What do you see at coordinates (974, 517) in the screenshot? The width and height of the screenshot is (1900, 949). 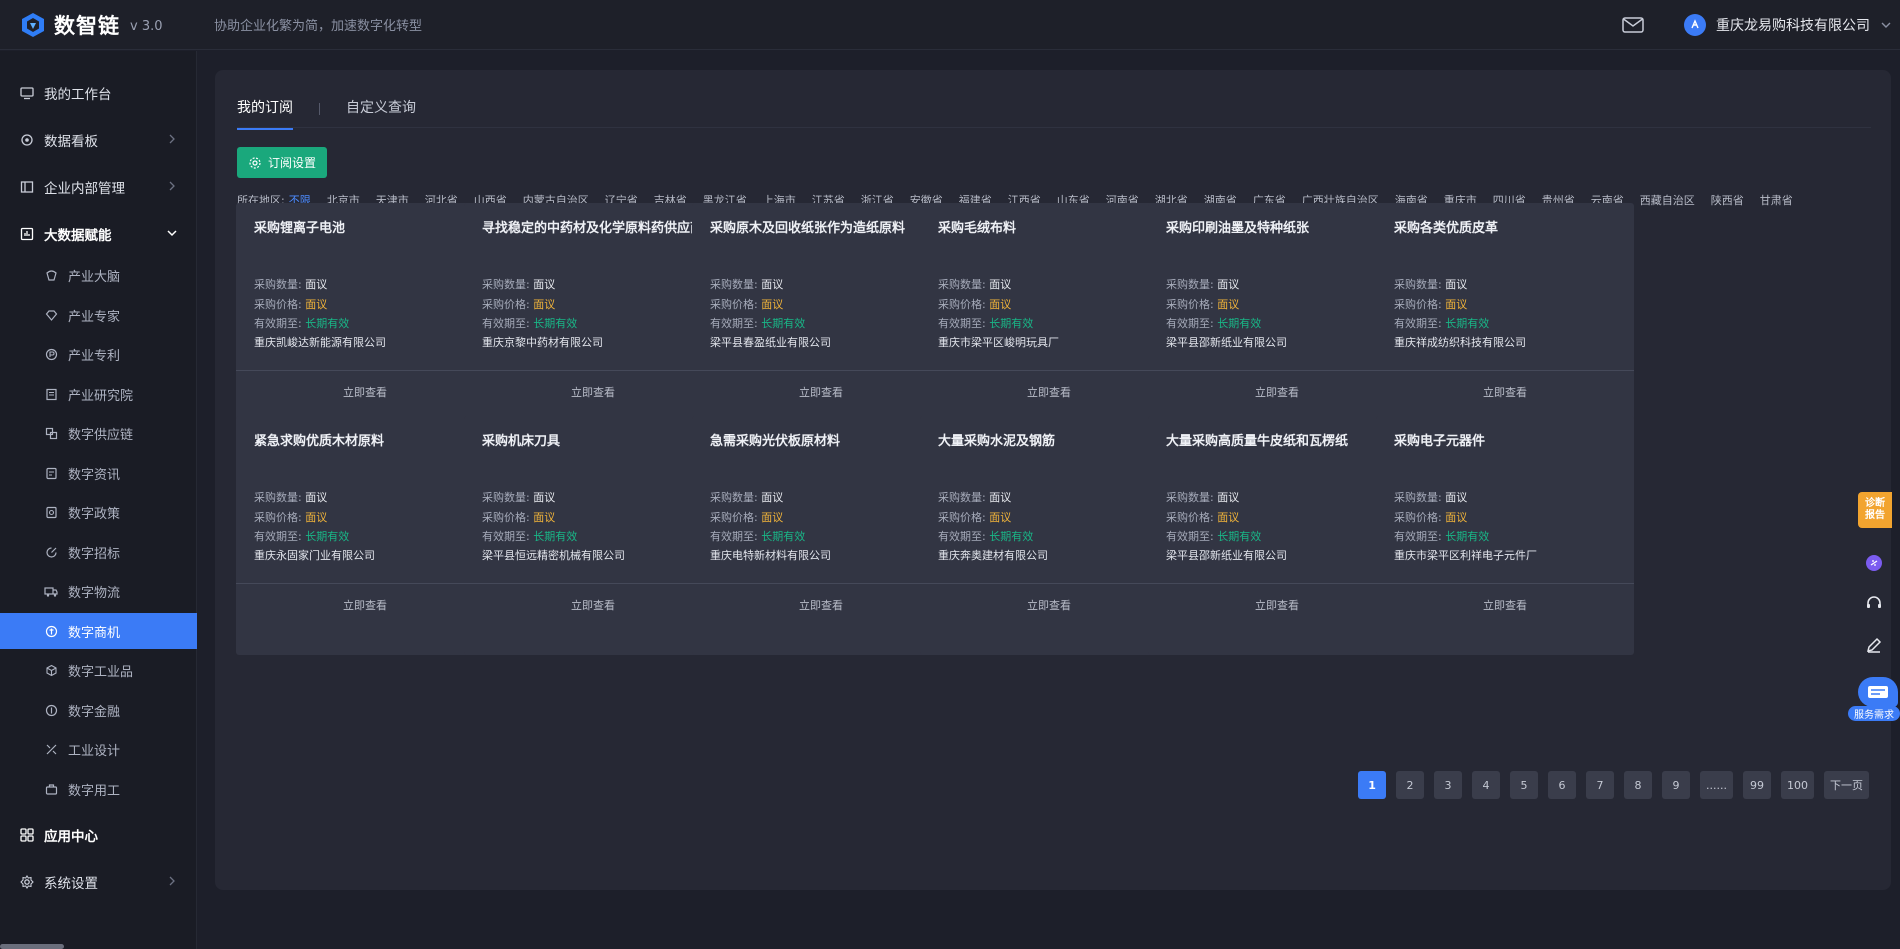 I see `card-price: 采购价格: 面议` at bounding box center [974, 517].